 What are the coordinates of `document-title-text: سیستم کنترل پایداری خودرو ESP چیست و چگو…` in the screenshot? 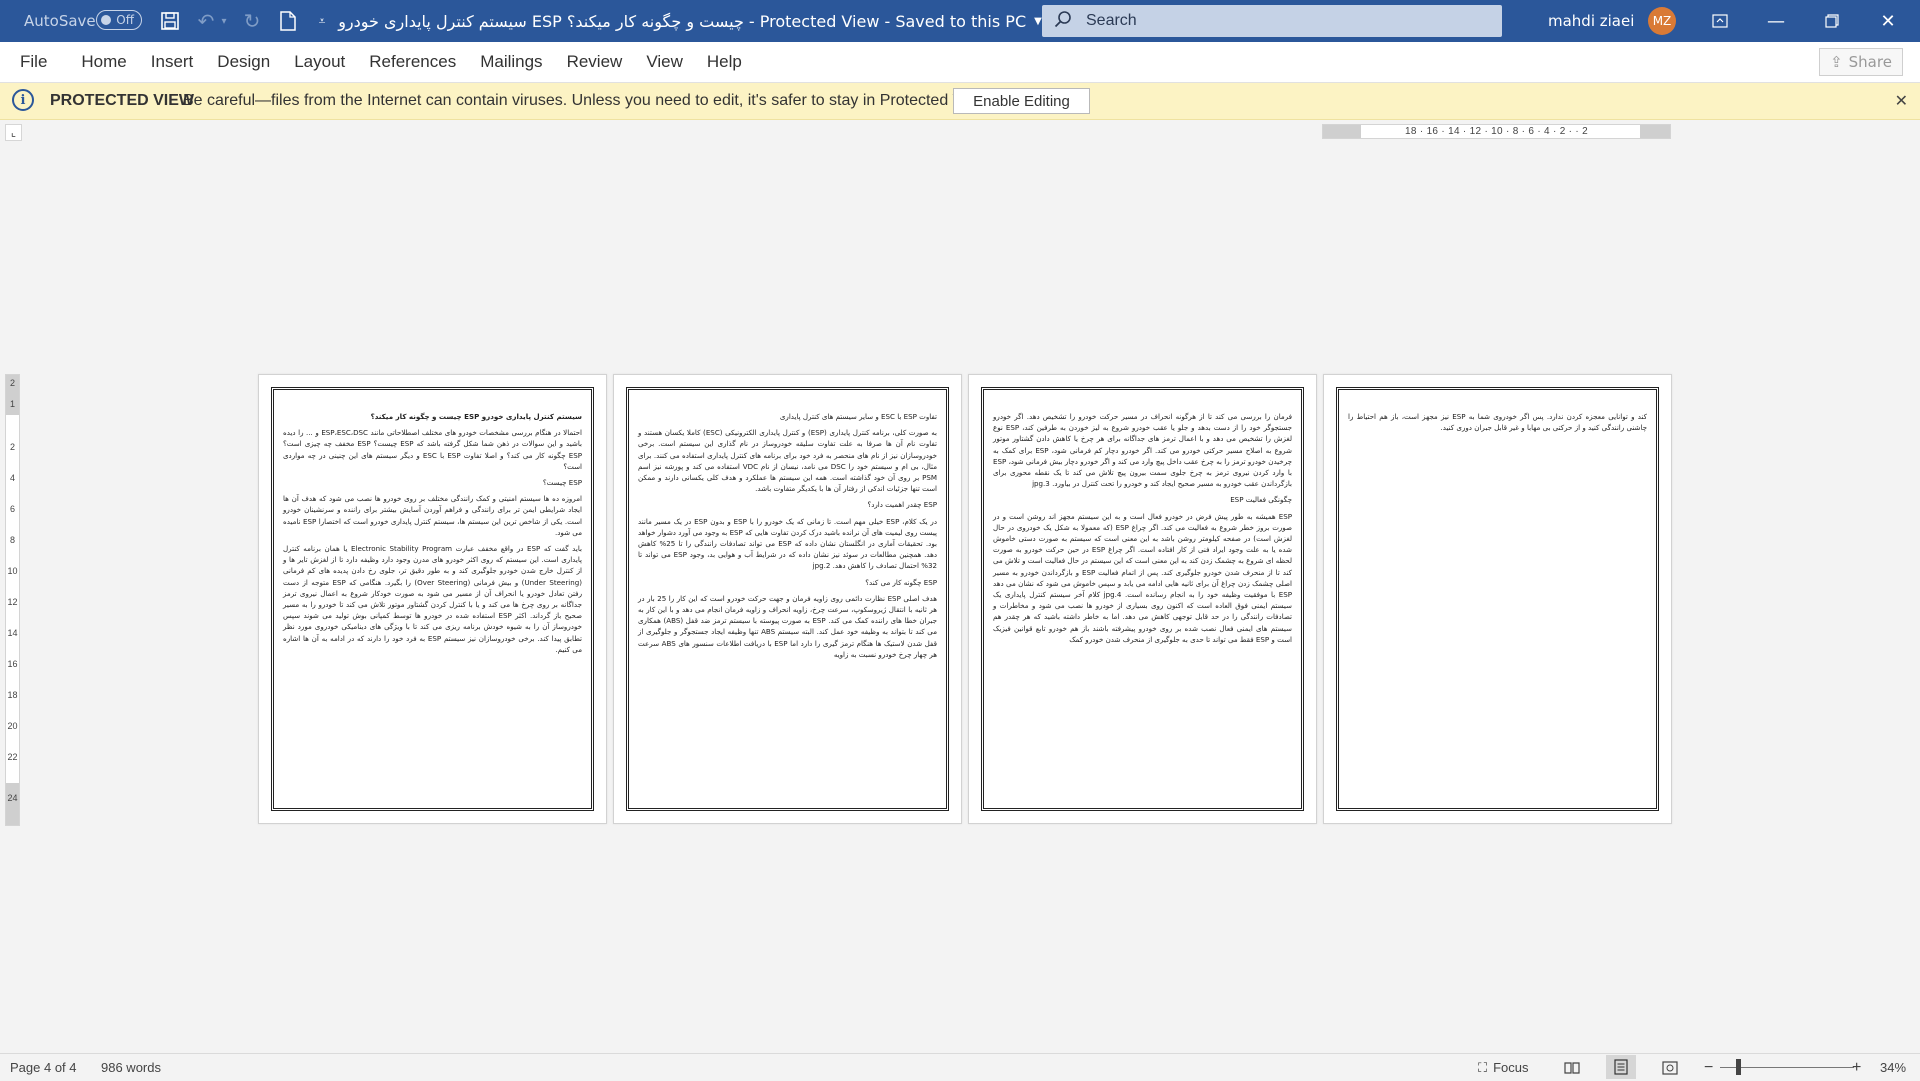 It's located at (682, 21).